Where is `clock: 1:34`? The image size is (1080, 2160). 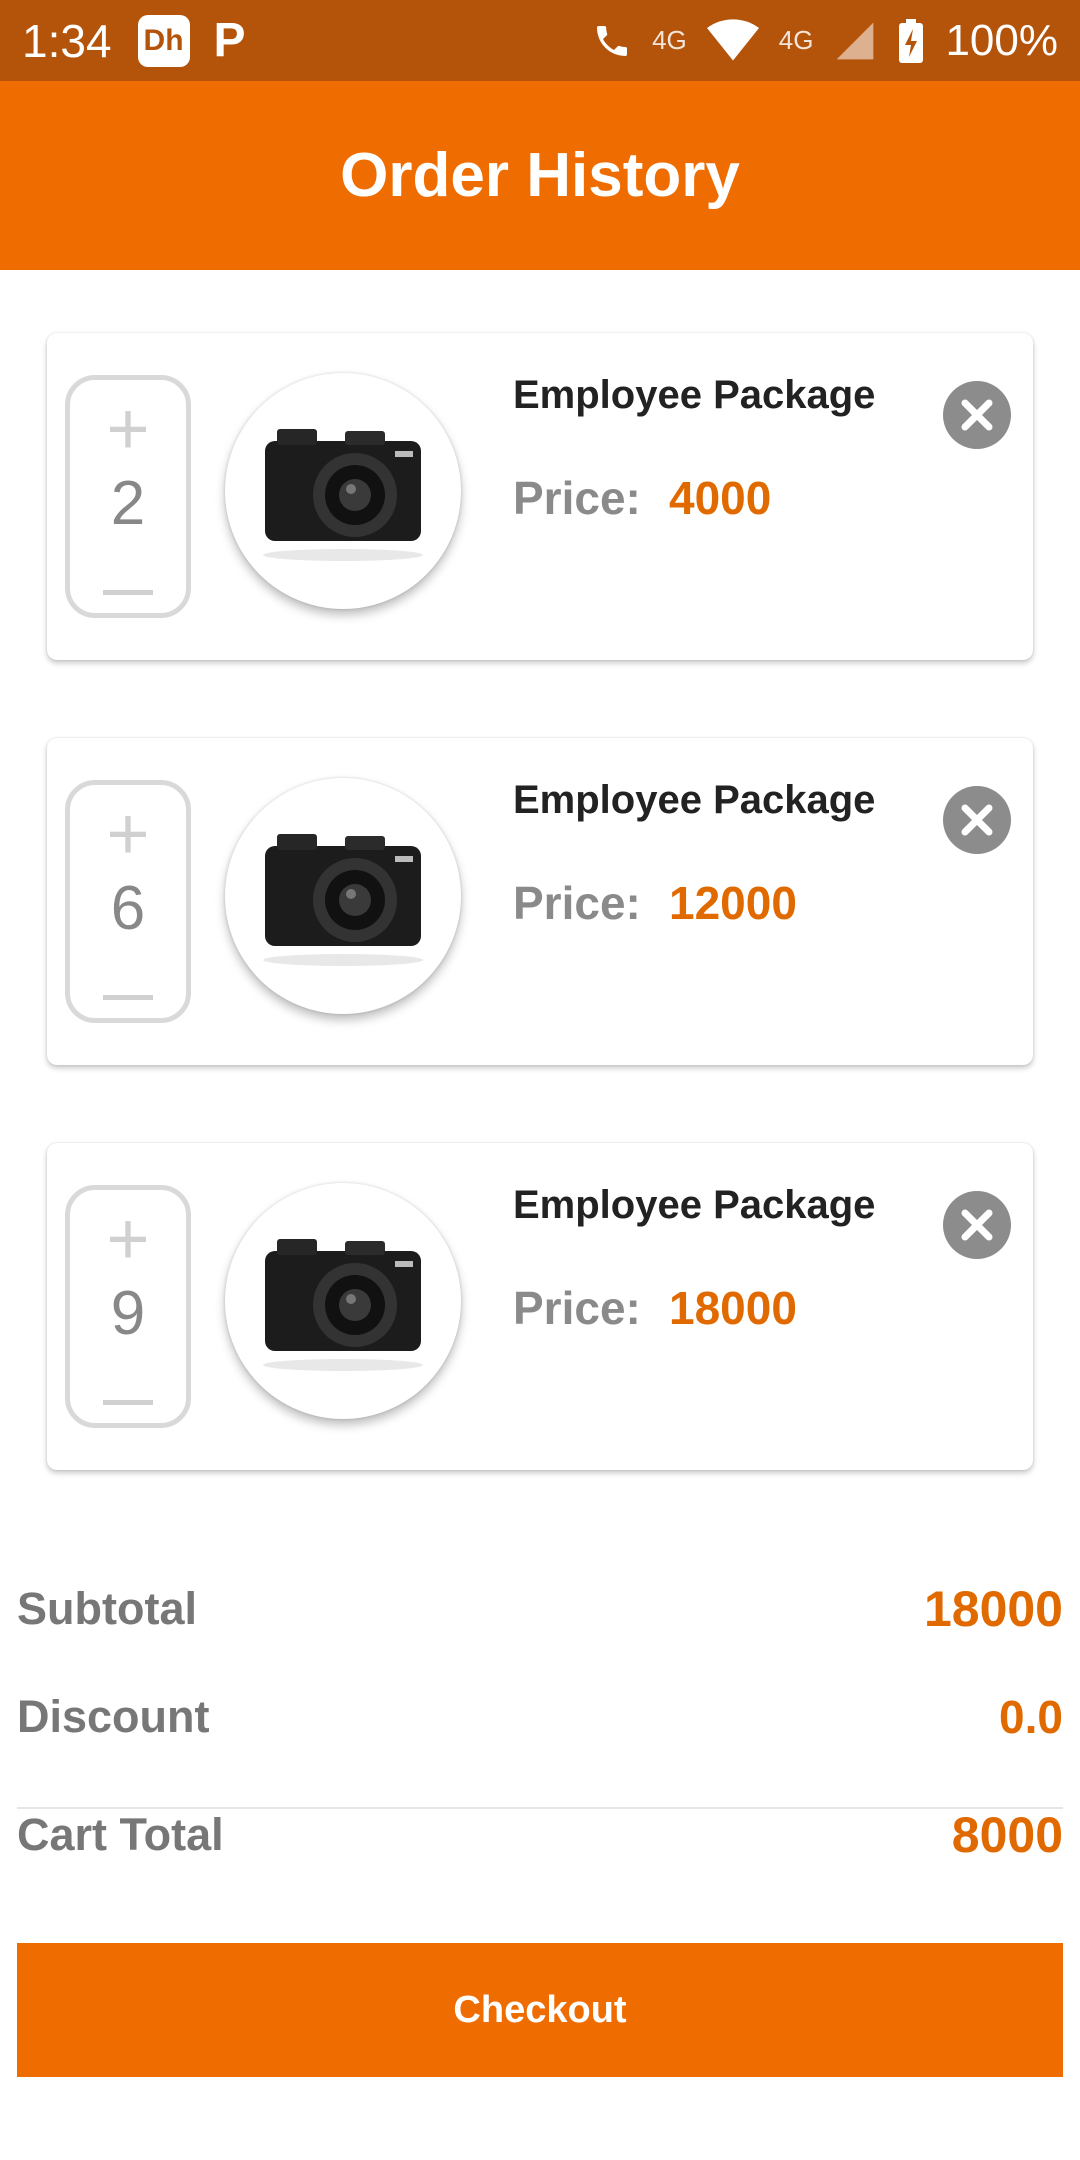 clock: 1:34 is located at coordinates (67, 40).